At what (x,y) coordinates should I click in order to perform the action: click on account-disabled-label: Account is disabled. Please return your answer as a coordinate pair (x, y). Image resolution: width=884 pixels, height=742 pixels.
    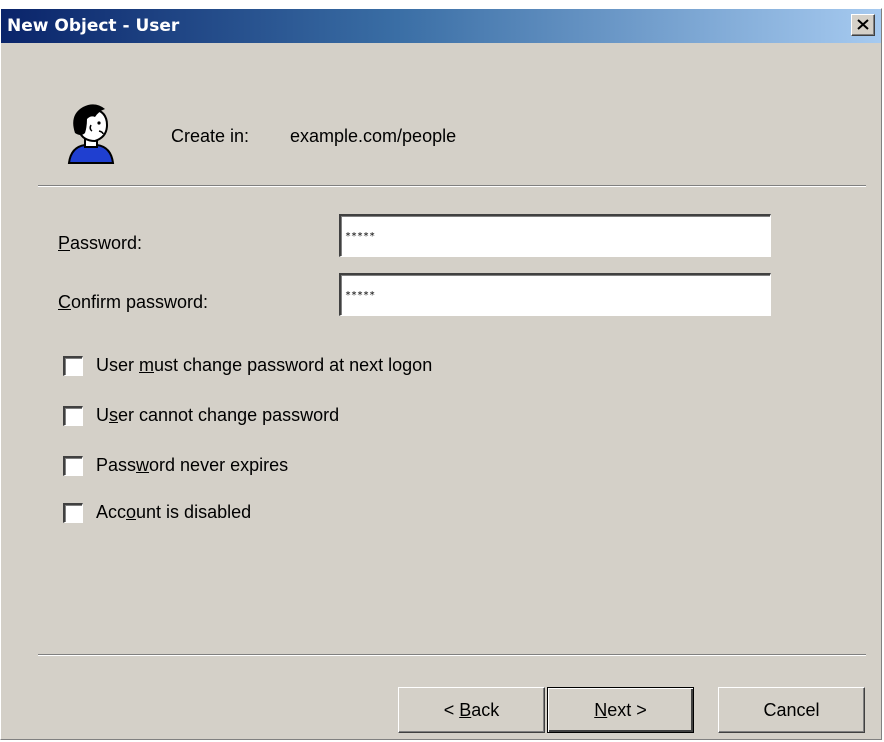
    Looking at the image, I should click on (174, 512).